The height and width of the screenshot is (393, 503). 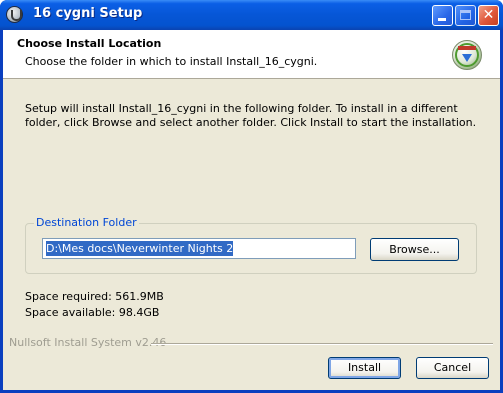 I want to click on space-available: Space available: 98.4GB, so click(x=92, y=312).